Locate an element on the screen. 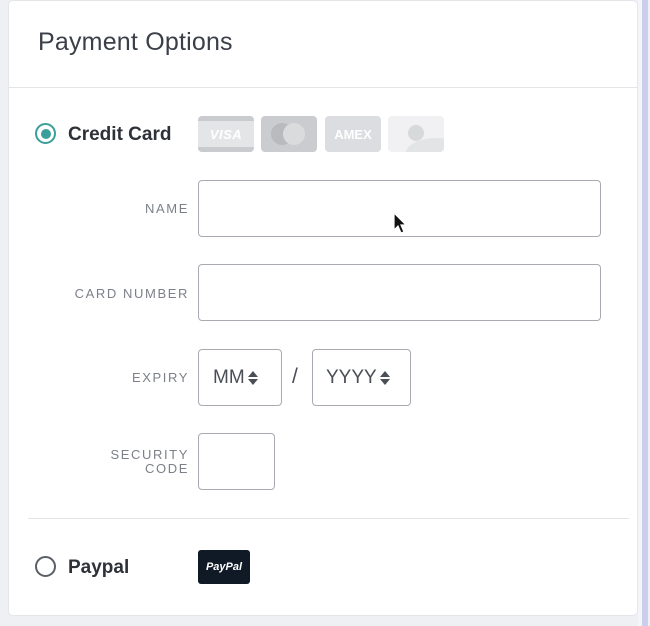 This screenshot has height=626, width=650. expiry-label: EXPIRY is located at coordinates (160, 377).